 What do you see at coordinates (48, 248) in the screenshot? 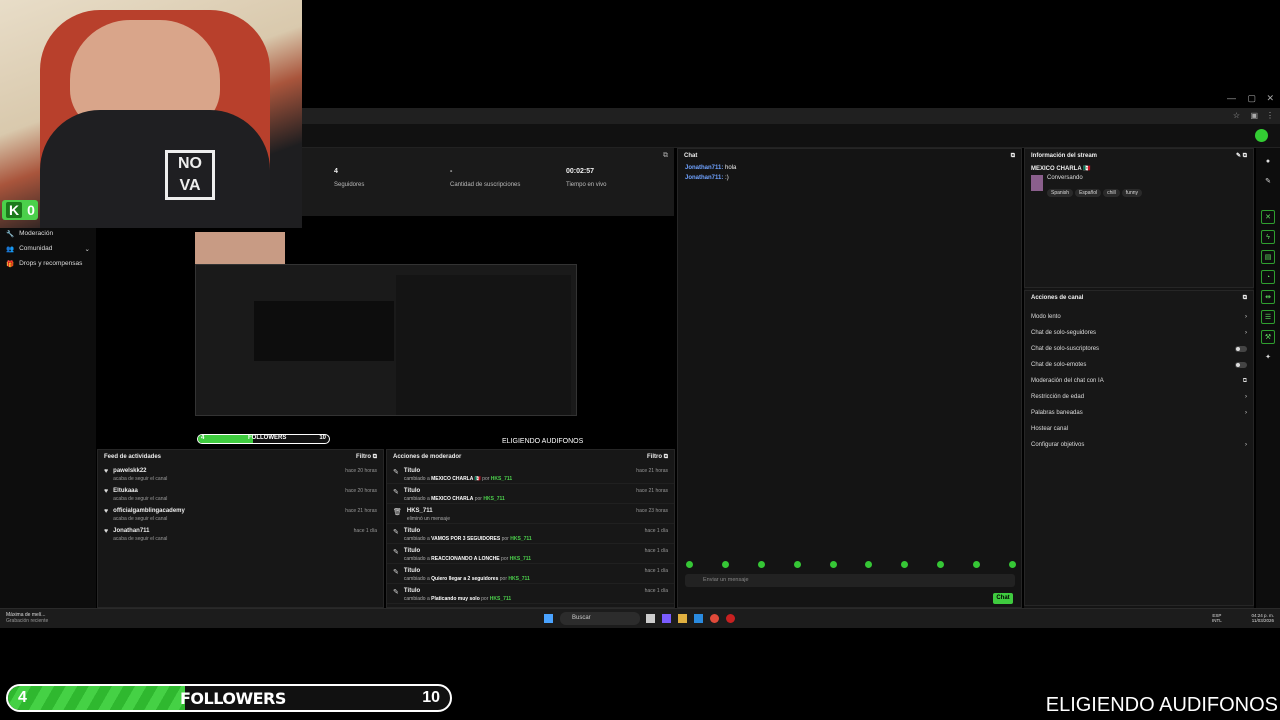
I see `sidebar-item-community: 👥 Comunidad ⌄` at bounding box center [48, 248].